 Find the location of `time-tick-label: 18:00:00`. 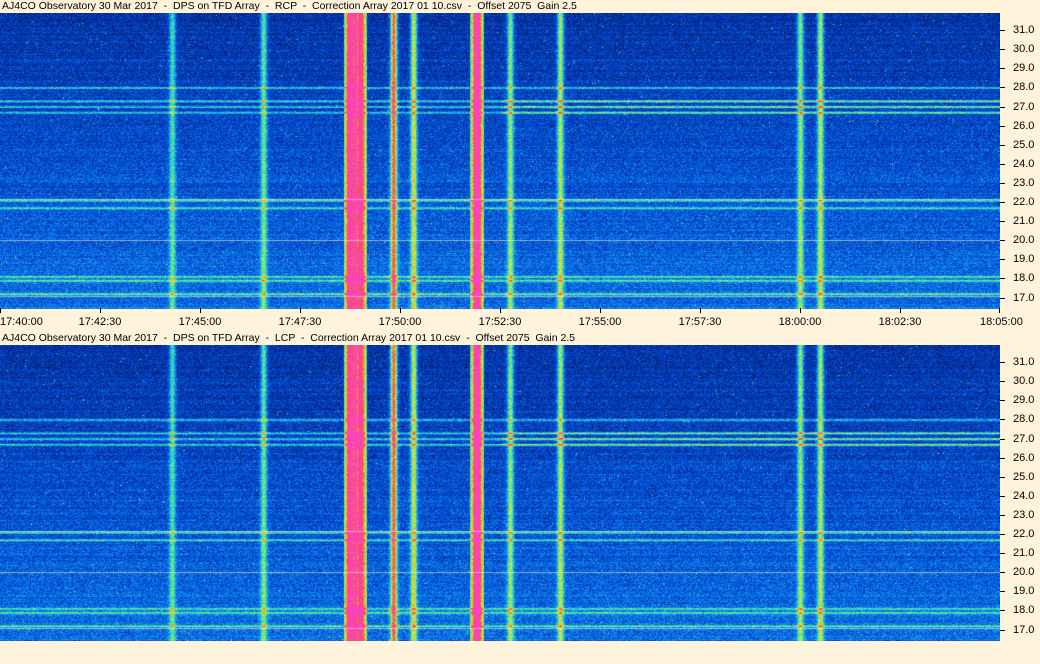

time-tick-label: 18:00:00 is located at coordinates (800, 322).